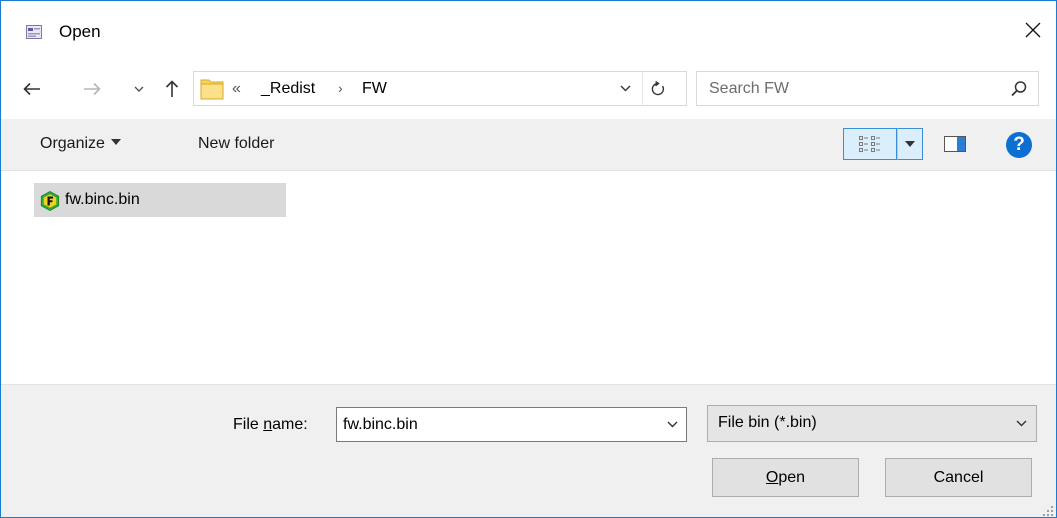 The width and height of the screenshot is (1057, 518). I want to click on back-button, so click(32, 89).